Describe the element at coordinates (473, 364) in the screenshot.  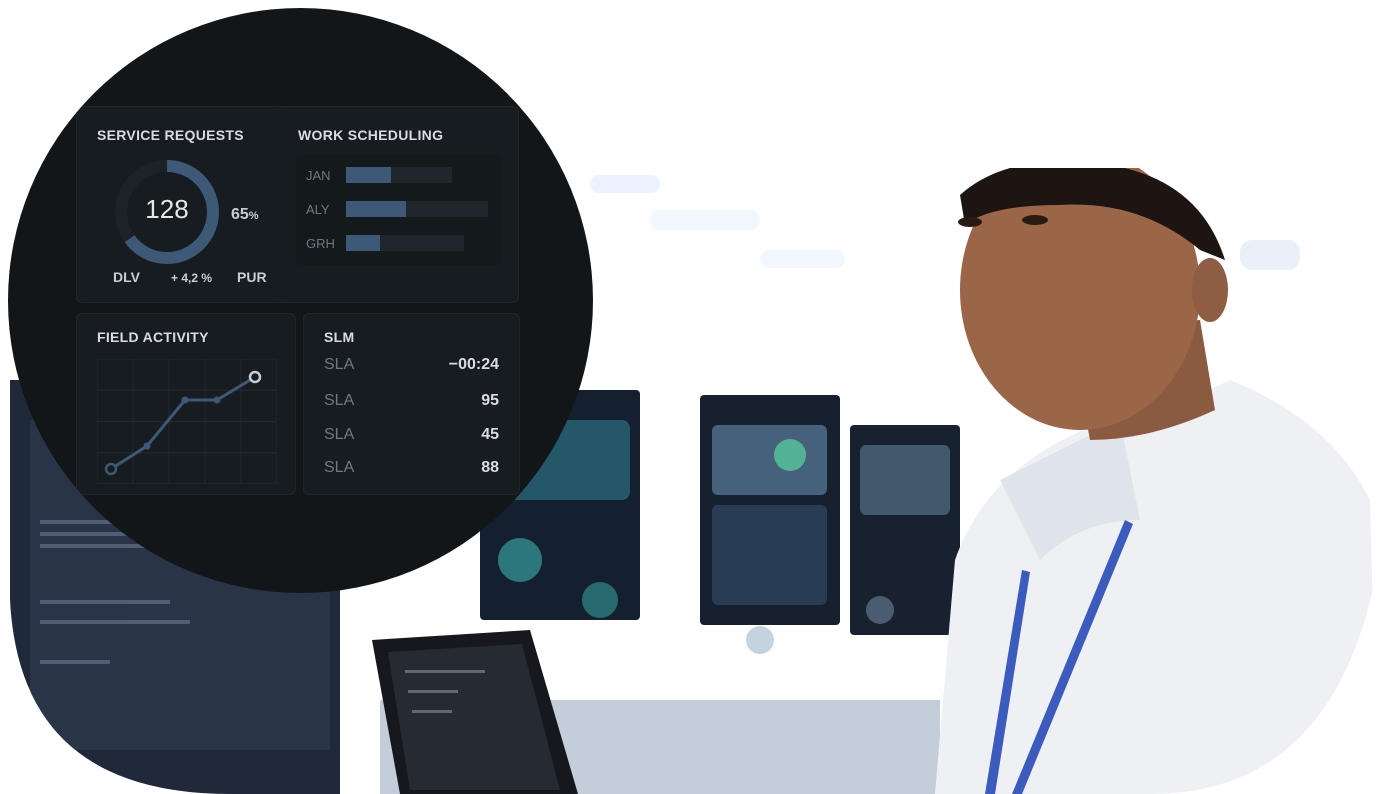
I see `slm-row-value: −00:24` at that location.